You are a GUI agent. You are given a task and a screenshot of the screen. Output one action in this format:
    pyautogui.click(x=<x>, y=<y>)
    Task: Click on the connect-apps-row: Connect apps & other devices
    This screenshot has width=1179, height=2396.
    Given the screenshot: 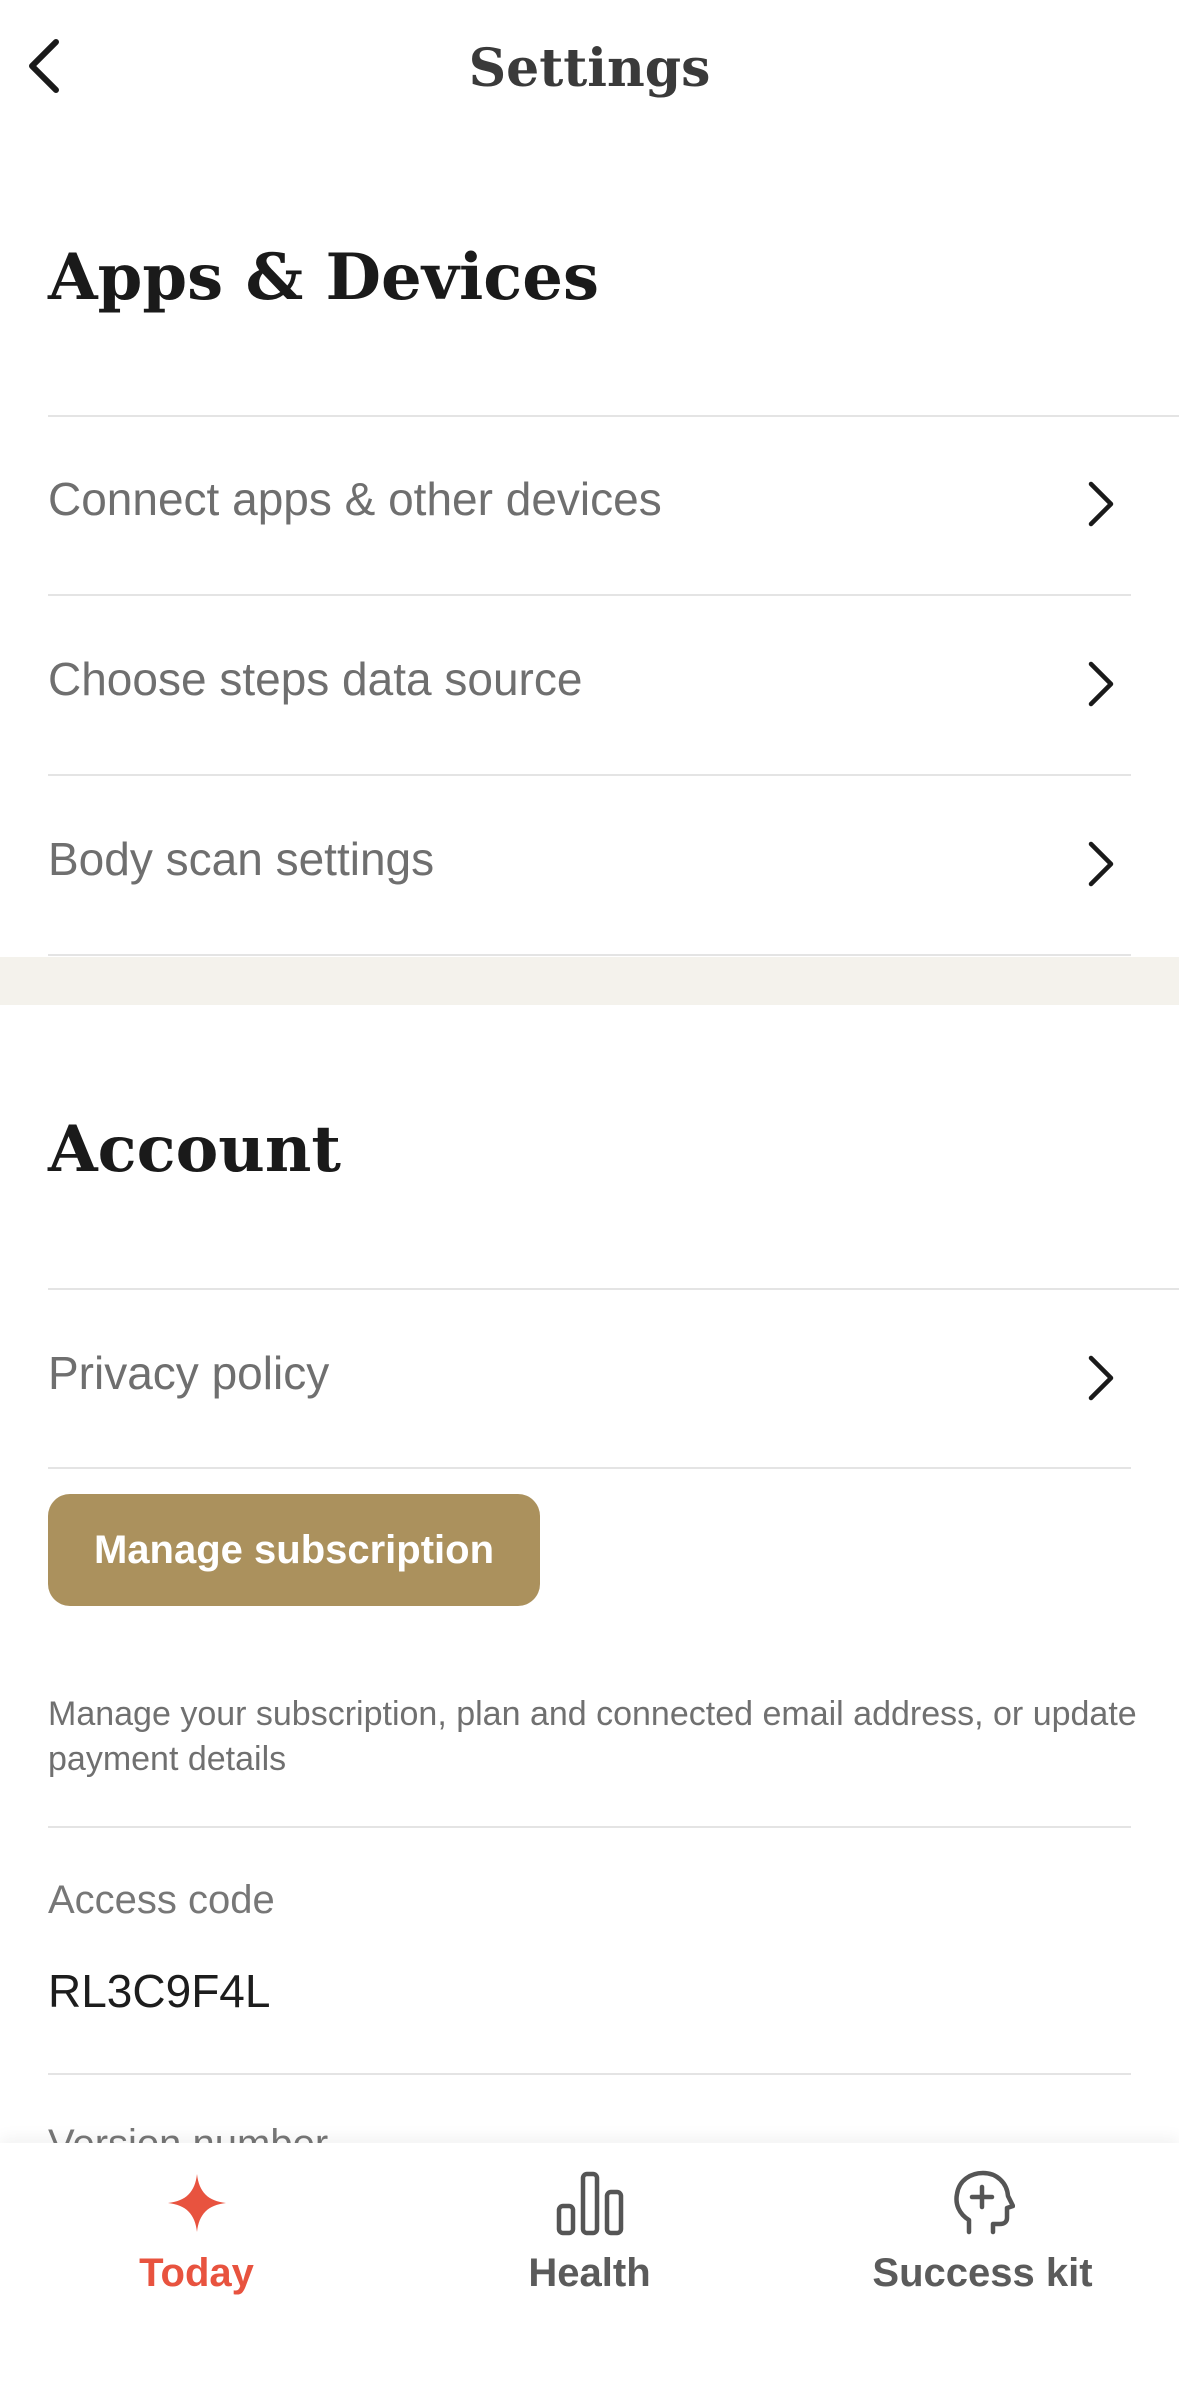 What is the action you would take?
    pyautogui.click(x=589, y=504)
    